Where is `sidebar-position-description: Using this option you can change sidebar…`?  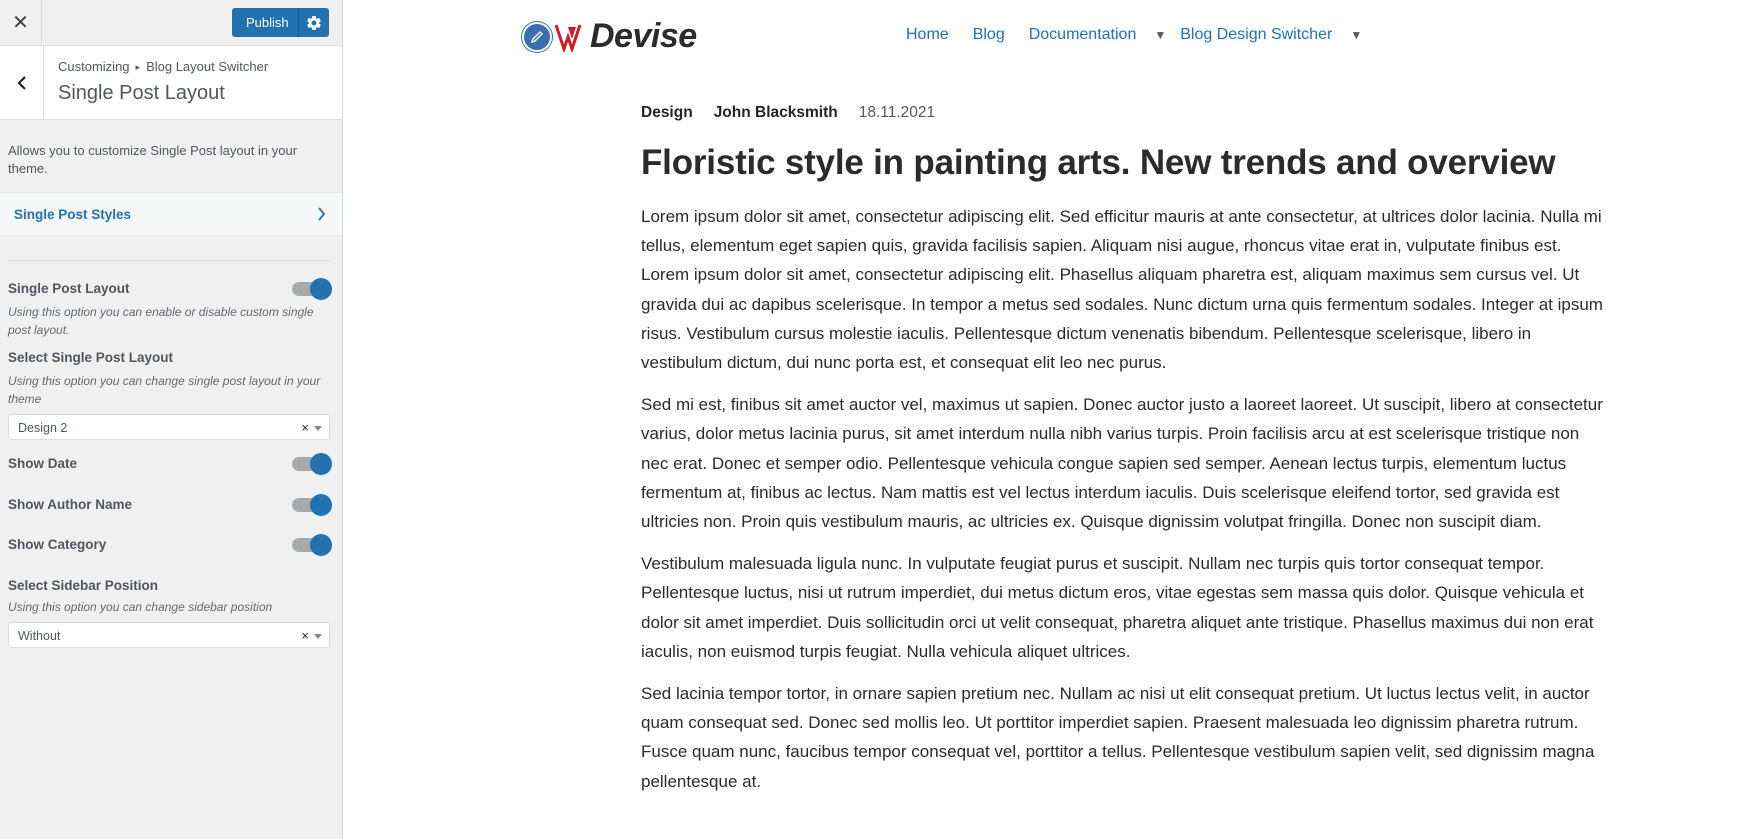
sidebar-position-description: Using this option you can change sidebar… is located at coordinates (140, 607).